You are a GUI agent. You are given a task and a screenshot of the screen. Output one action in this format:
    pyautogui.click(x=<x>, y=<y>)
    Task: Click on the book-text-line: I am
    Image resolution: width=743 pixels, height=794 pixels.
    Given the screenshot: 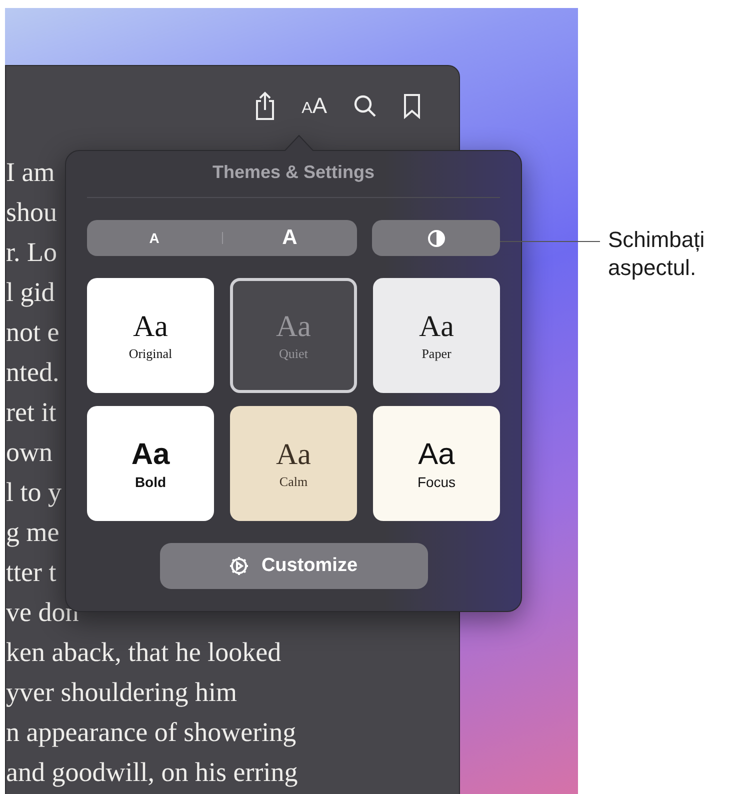 What is the action you would take?
    pyautogui.click(x=30, y=172)
    